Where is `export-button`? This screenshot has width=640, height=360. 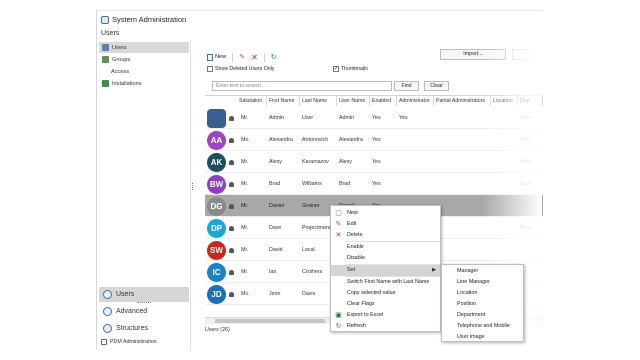 export-button is located at coordinates (527, 54).